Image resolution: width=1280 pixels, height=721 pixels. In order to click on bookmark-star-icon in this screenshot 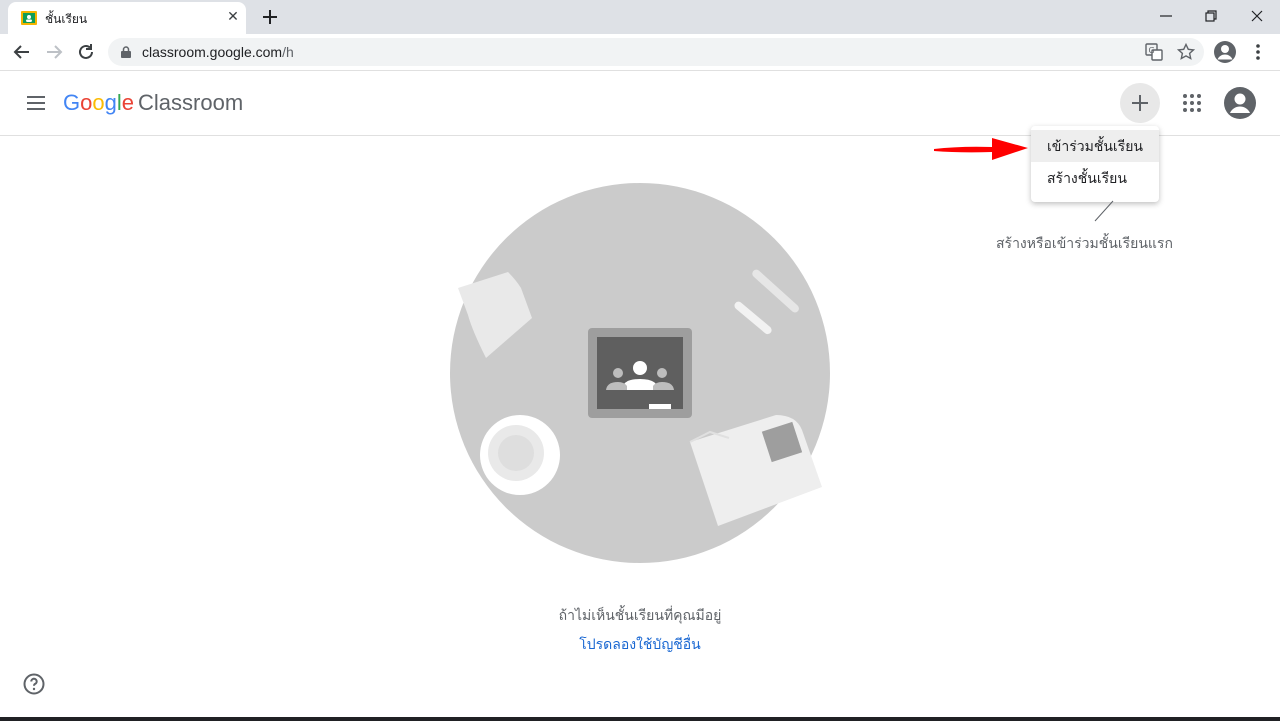, I will do `click(1186, 52)`.